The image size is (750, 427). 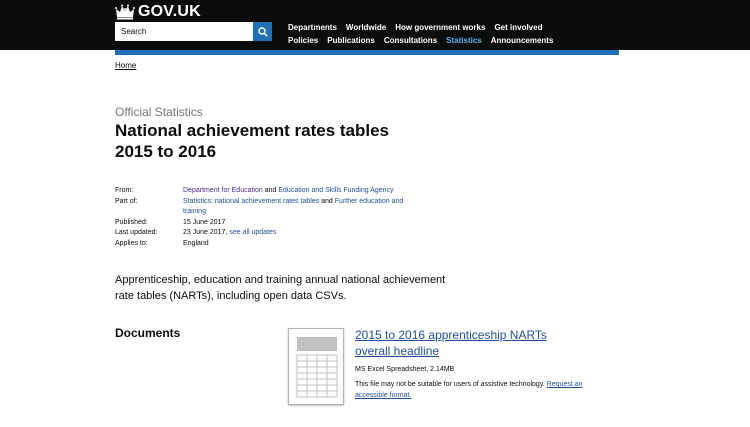 I want to click on page-title-line2: 2015 to 2016, so click(x=166, y=151).